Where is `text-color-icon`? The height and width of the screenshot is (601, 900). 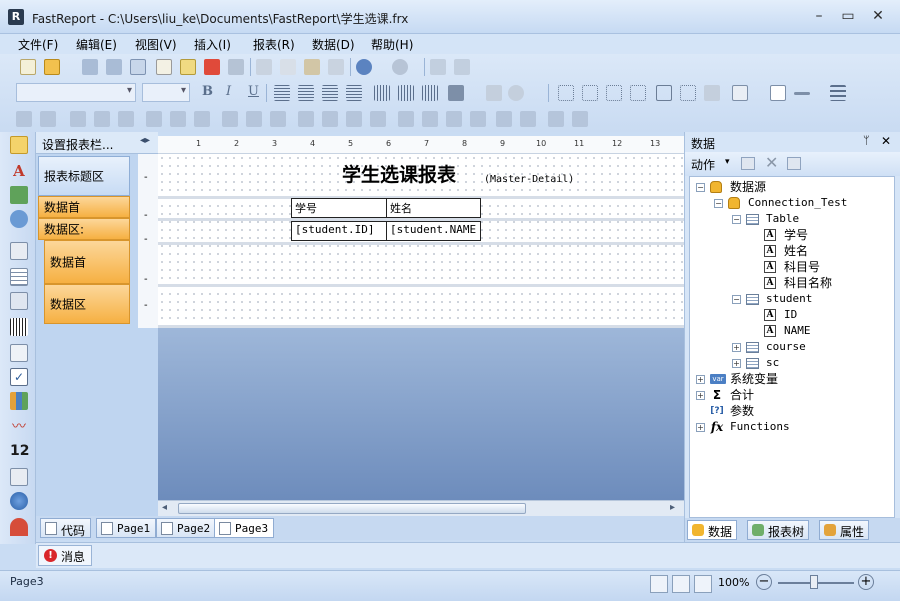
text-color-icon is located at coordinates (456, 93).